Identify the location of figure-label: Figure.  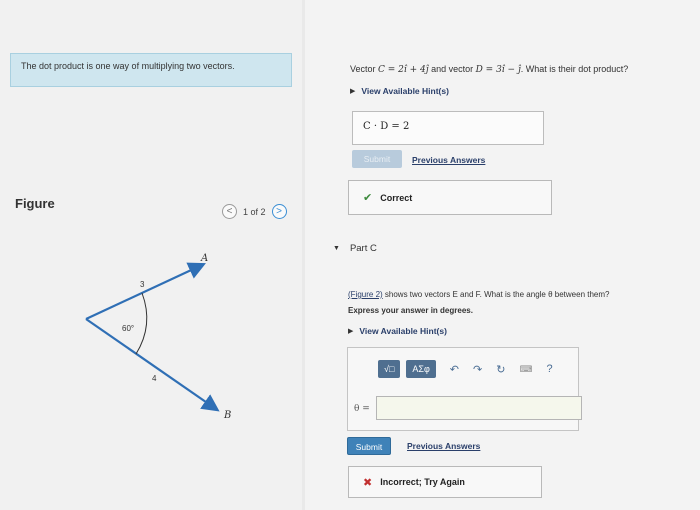
(35, 203).